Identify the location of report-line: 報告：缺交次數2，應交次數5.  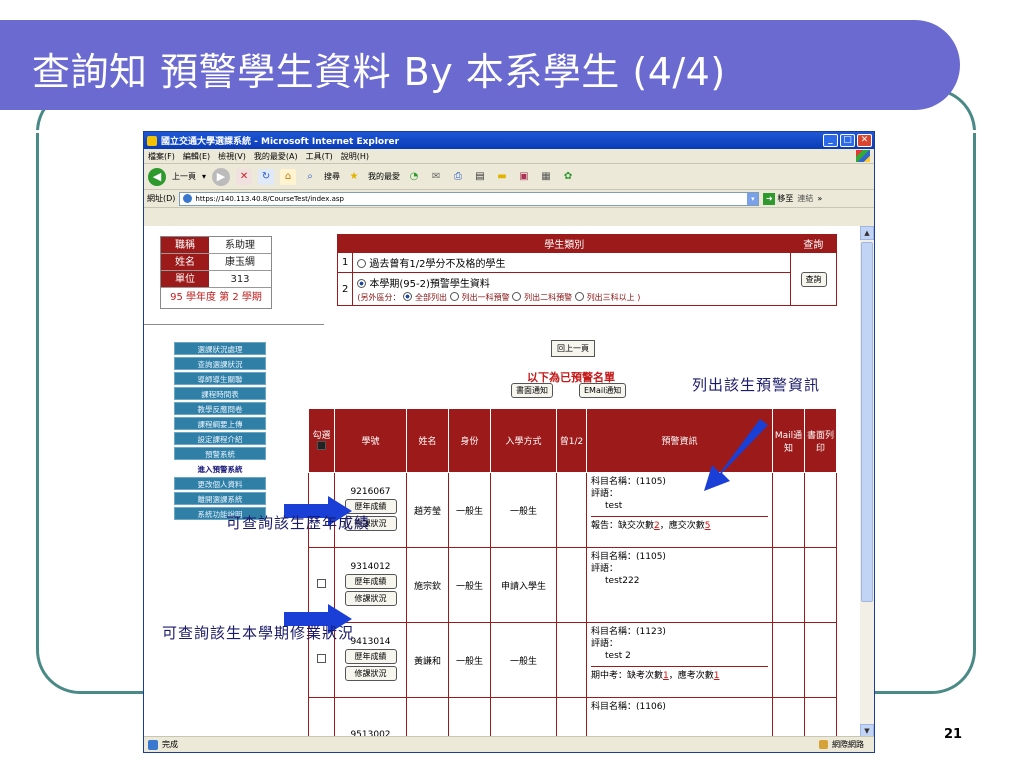
(679, 524).